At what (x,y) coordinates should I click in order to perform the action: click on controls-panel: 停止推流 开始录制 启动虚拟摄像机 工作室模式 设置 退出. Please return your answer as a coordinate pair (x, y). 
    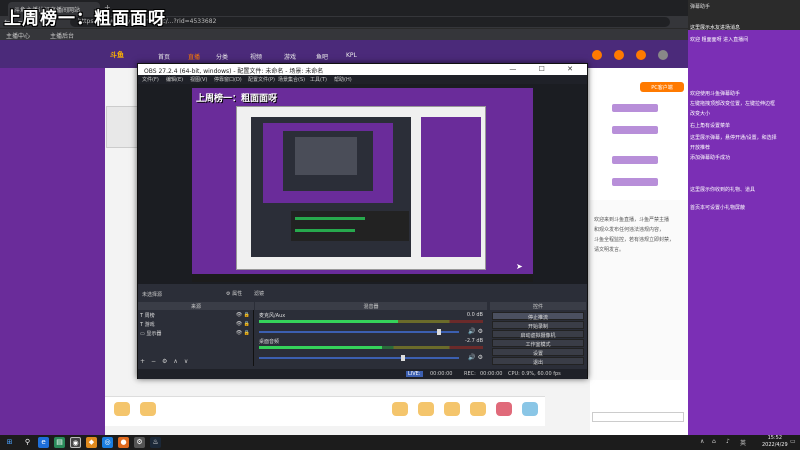
    Looking at the image, I should click on (538, 338).